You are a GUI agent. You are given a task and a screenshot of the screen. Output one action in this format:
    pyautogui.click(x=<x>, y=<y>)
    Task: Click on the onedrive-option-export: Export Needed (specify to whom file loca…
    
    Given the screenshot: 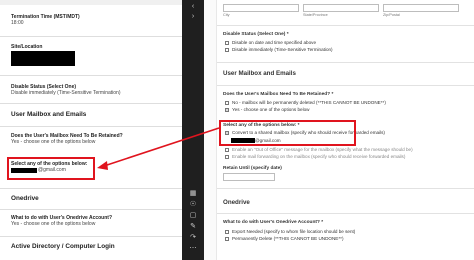 What is the action you would take?
    pyautogui.click(x=290, y=231)
    